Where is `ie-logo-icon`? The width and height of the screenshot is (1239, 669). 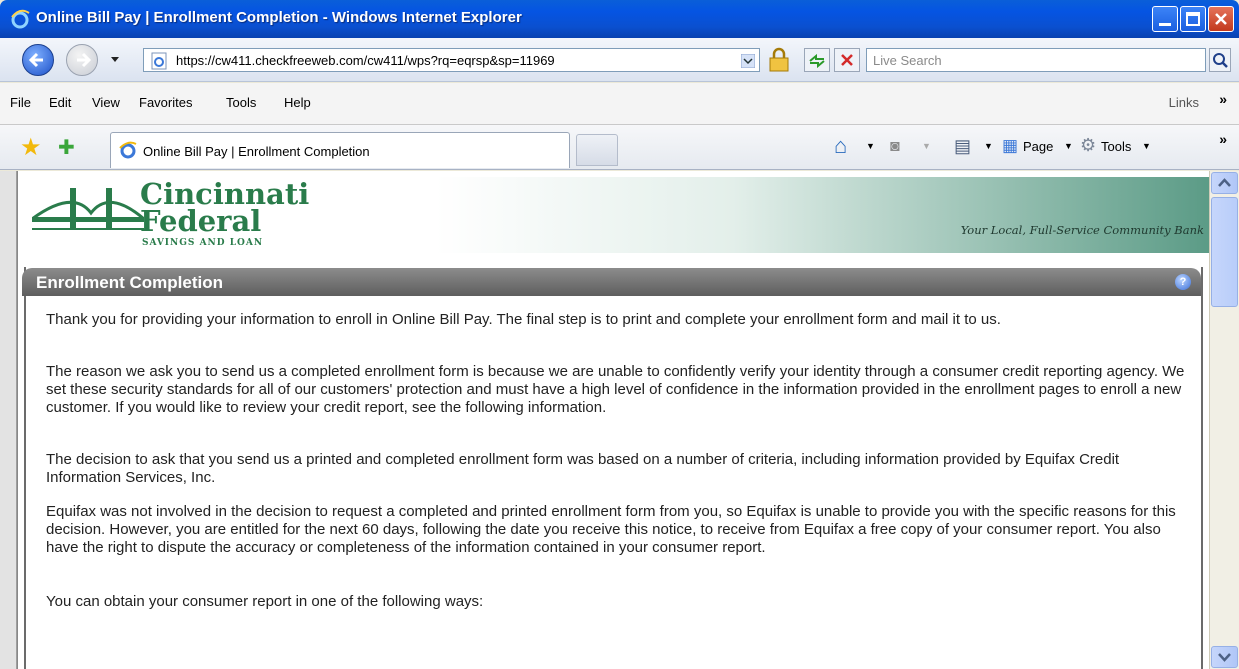 ie-logo-icon is located at coordinates (20, 19).